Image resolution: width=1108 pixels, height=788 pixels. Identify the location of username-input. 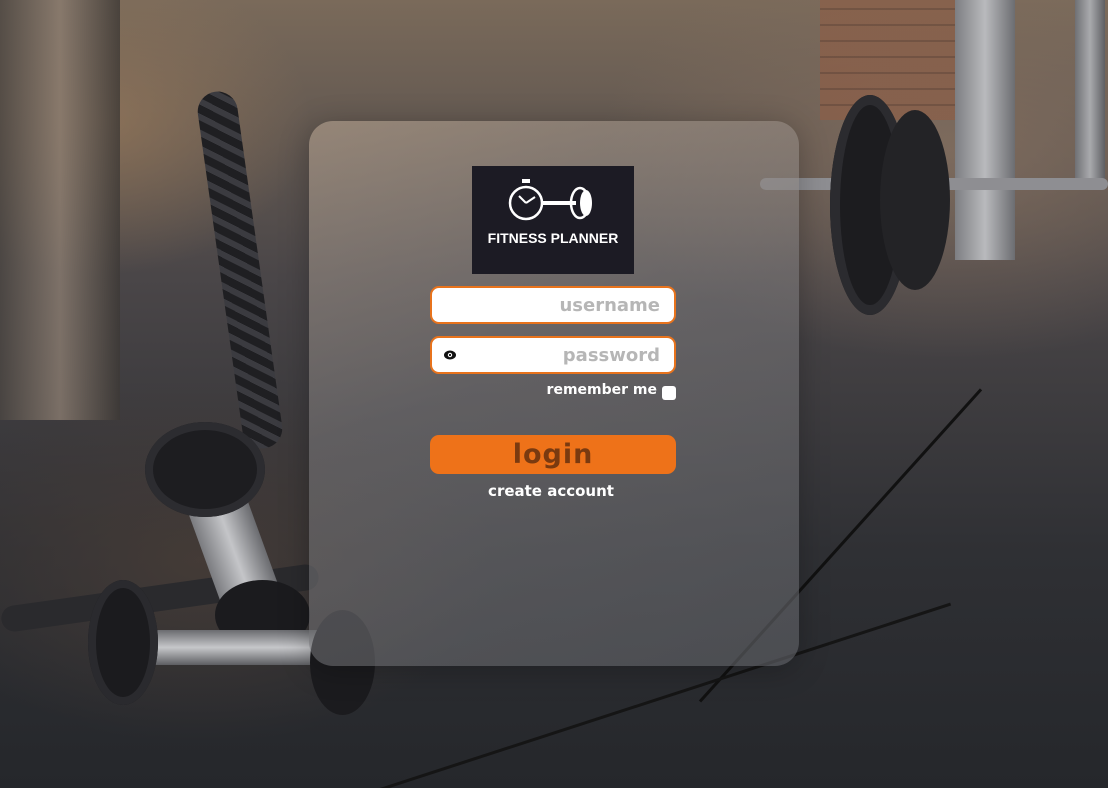
(561, 305).